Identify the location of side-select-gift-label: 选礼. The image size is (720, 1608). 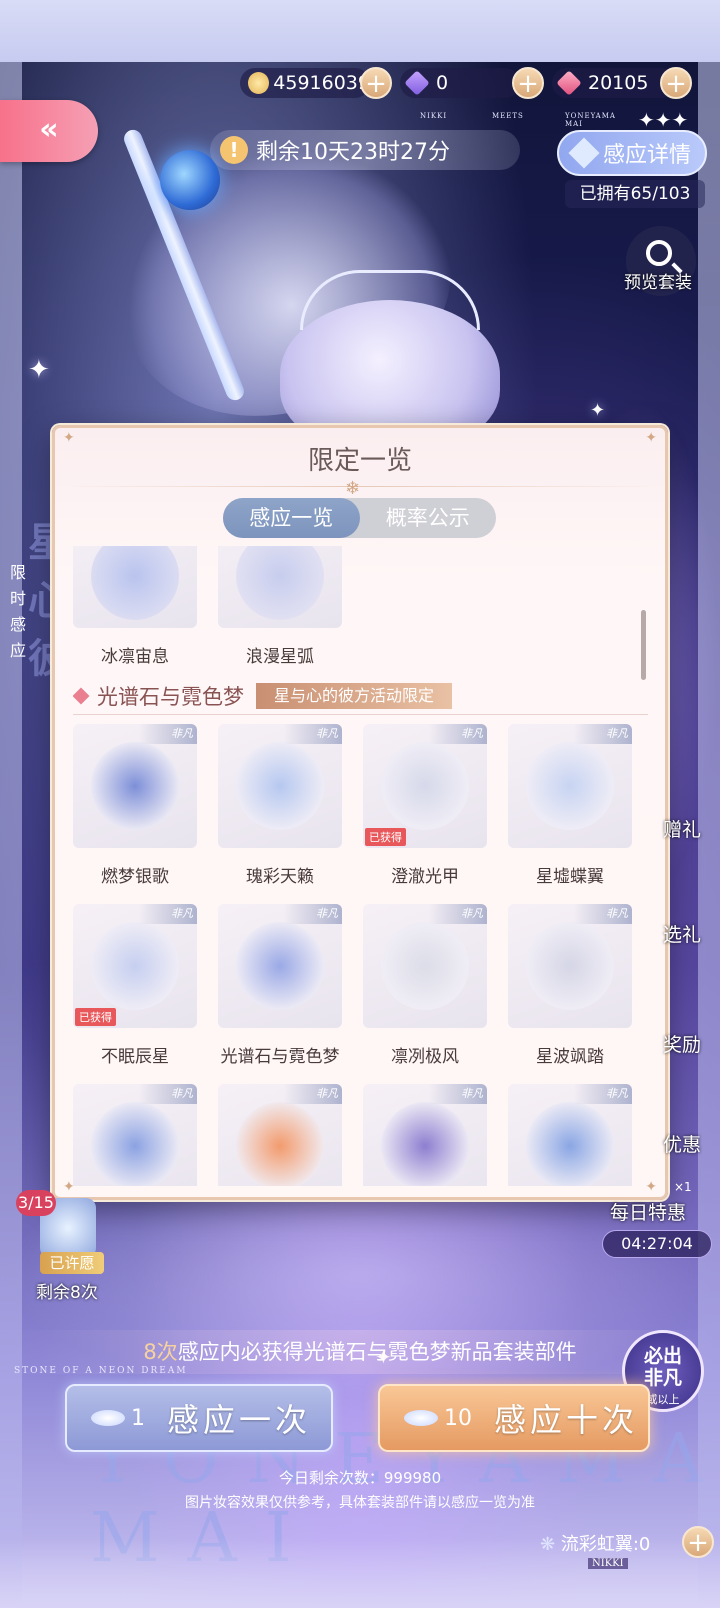
(682, 933).